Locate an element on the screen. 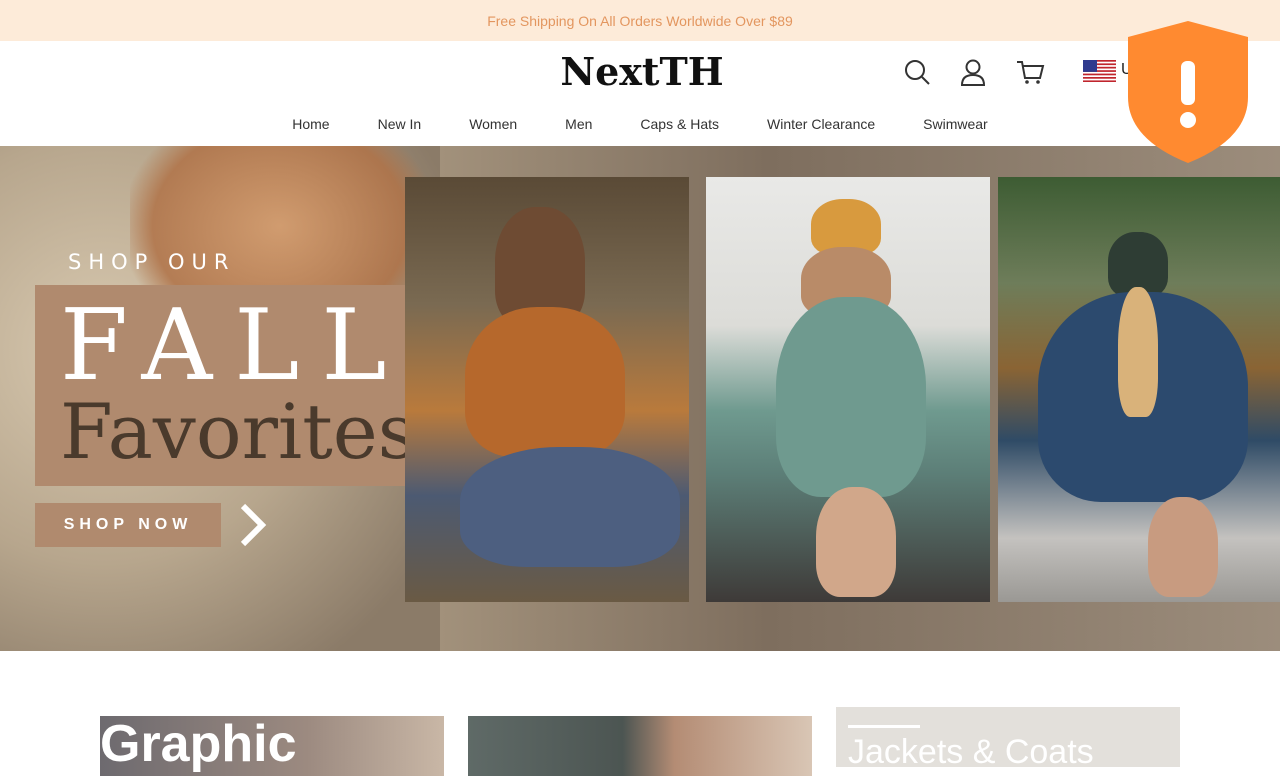 The image size is (1280, 776). nav-item-men: Men is located at coordinates (578, 127).